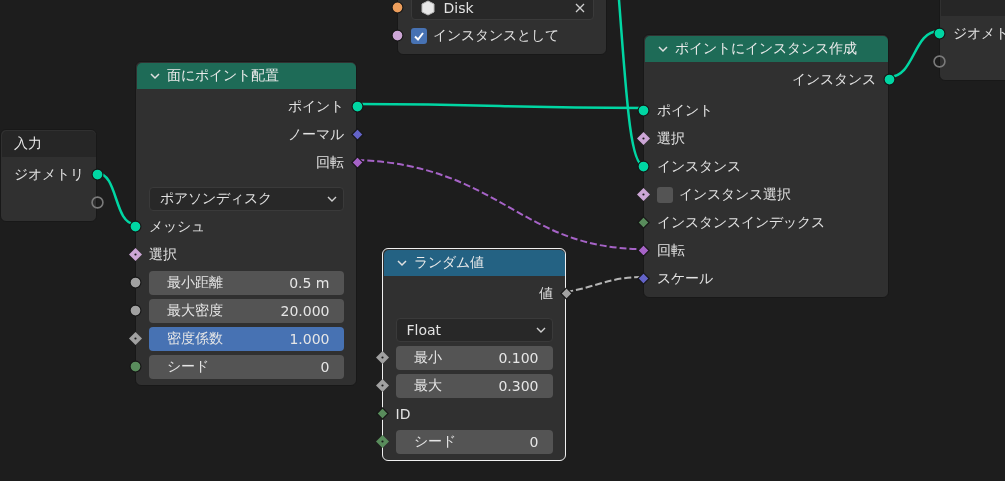 The height and width of the screenshot is (481, 1005). Describe the element at coordinates (48, 143) in the screenshot. I see `node-header: 入力` at that location.